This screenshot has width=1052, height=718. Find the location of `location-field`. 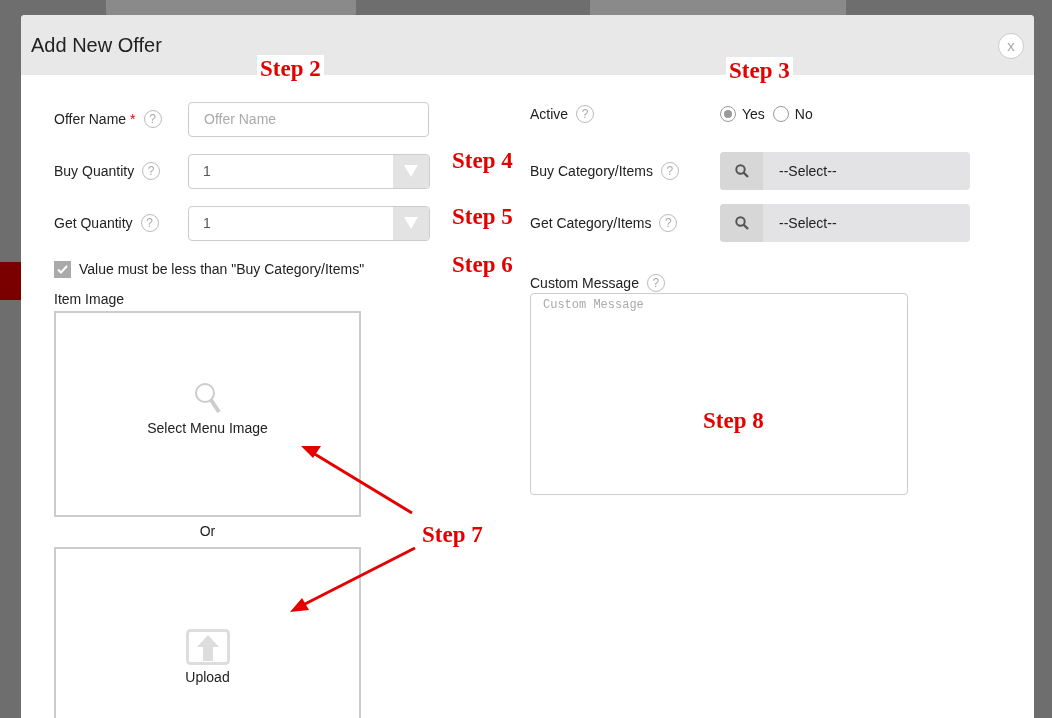

location-field is located at coordinates (231, 8).